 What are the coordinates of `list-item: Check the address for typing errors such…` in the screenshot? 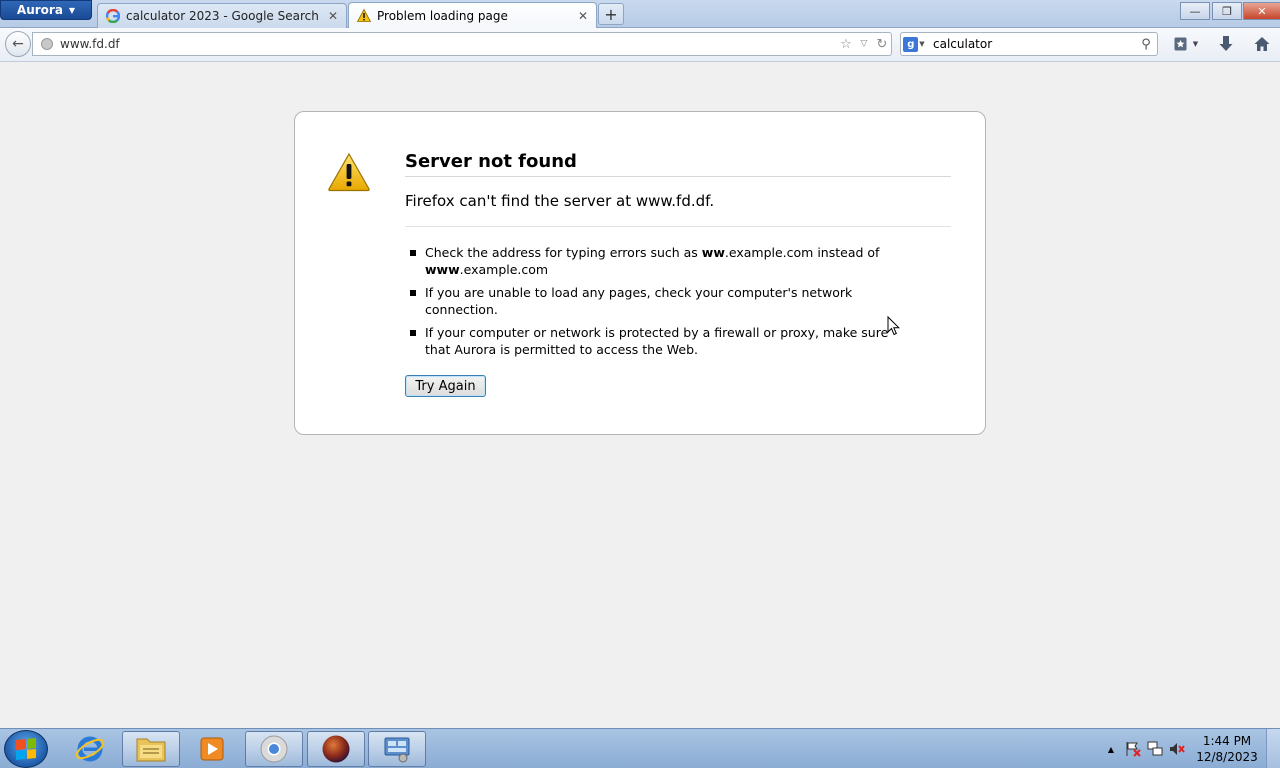 It's located at (650, 261).